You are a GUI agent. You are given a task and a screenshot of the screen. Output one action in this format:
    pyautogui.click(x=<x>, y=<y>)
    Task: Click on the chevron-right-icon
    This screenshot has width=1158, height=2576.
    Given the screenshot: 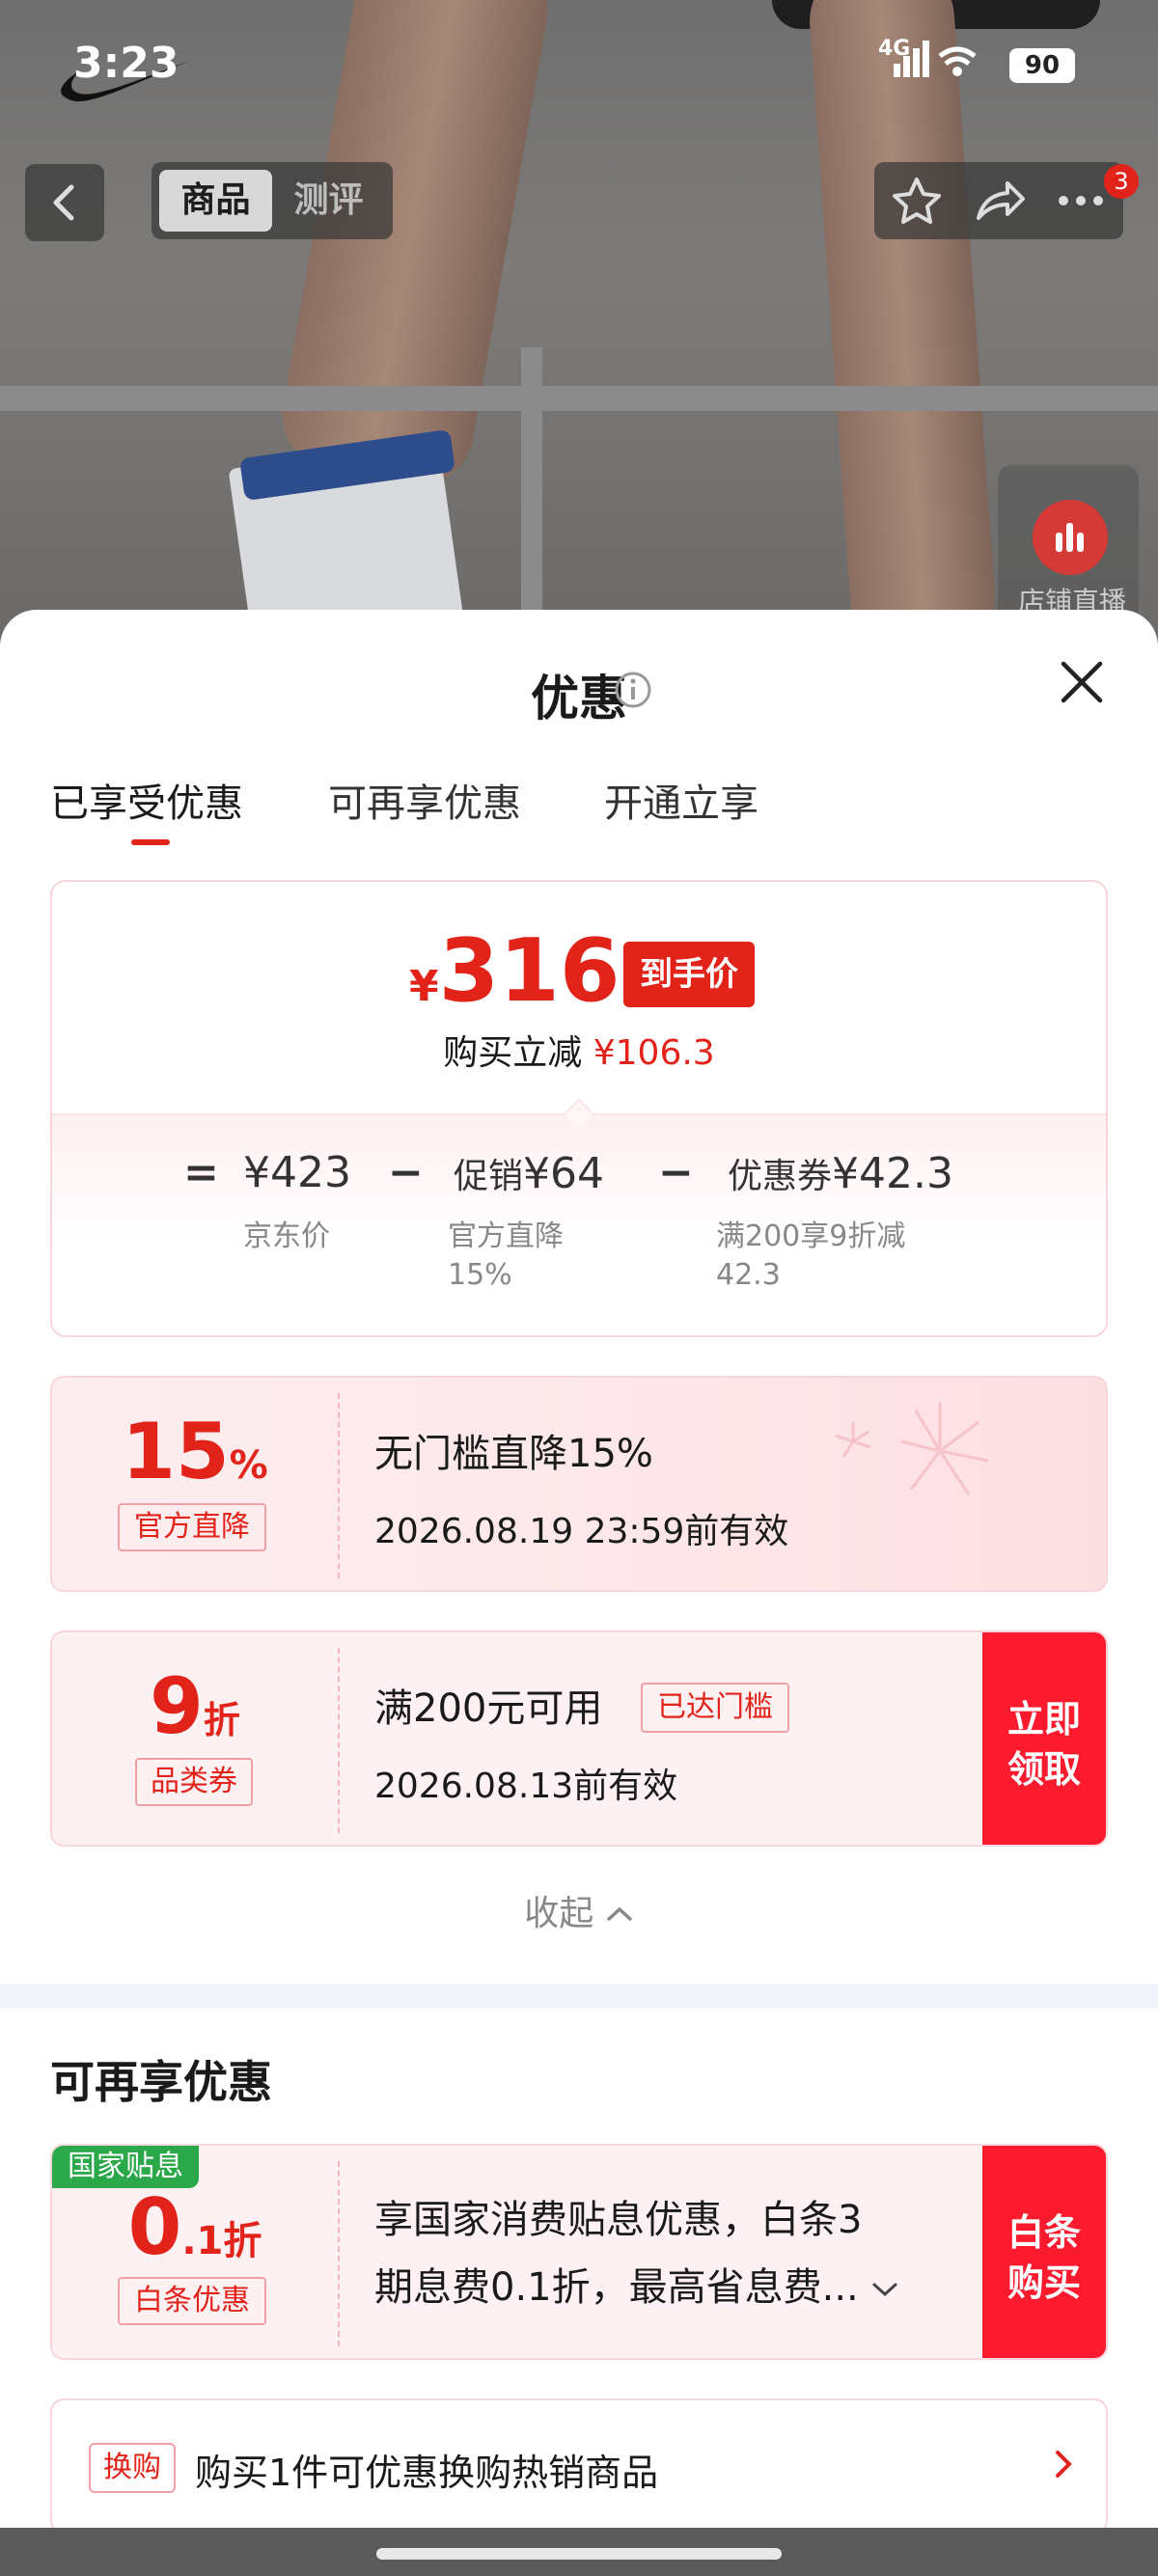 What is the action you would take?
    pyautogui.click(x=1064, y=2465)
    